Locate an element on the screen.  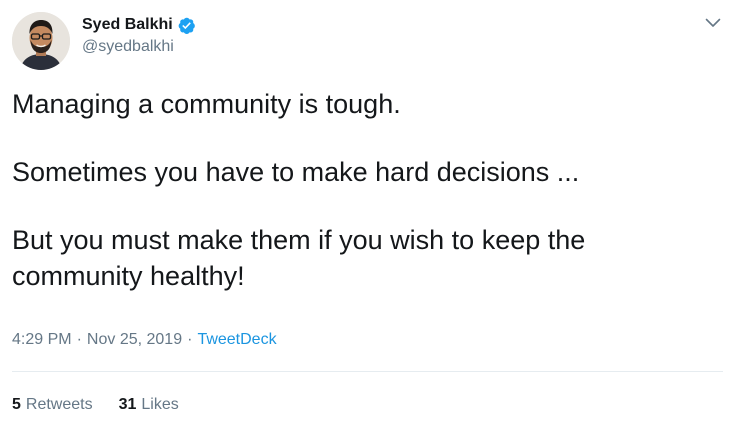
likes-stat: 31 Likes is located at coordinates (149, 405).